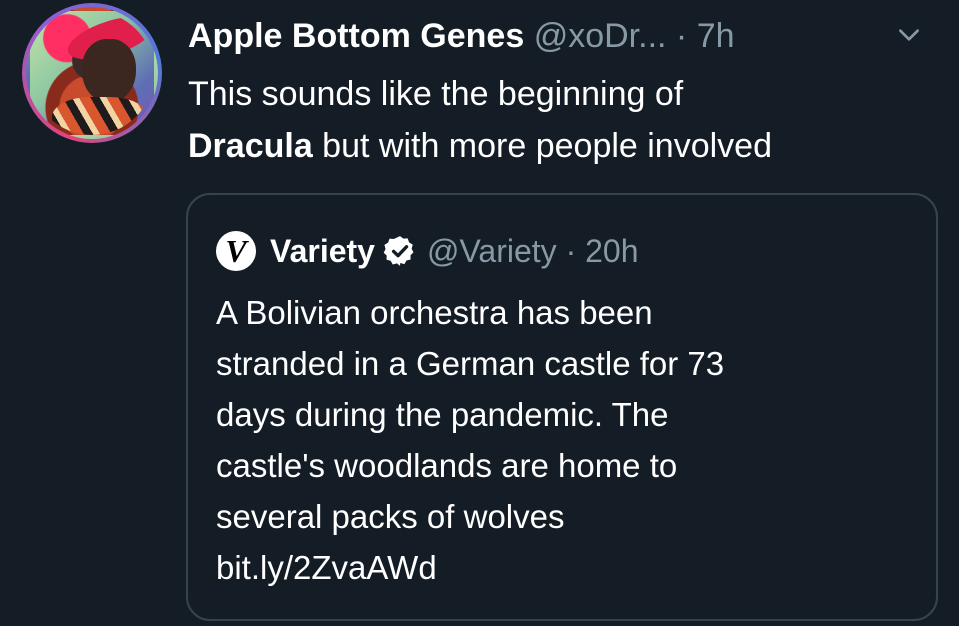 The image size is (959, 626). What do you see at coordinates (434, 312) in the screenshot?
I see `quoted-text-line: A Bolivian orchestra has been` at bounding box center [434, 312].